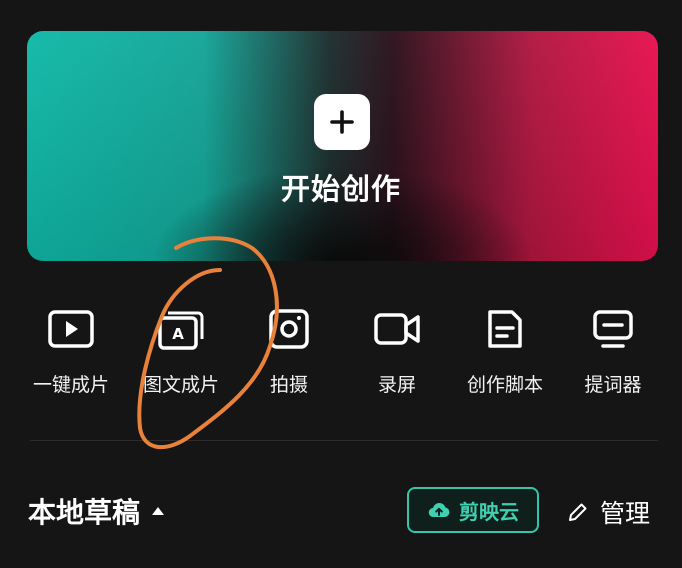  Describe the element at coordinates (397, 329) in the screenshot. I see `video-record-icon` at that location.